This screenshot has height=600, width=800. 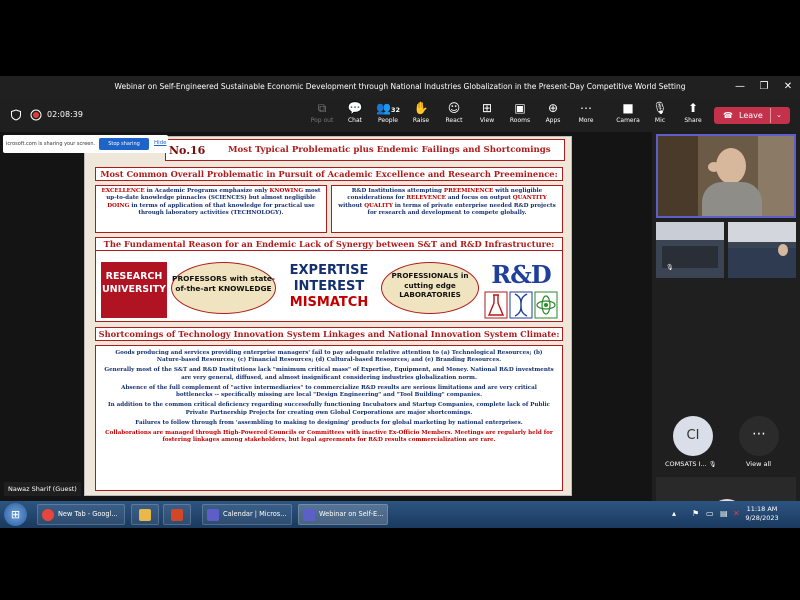 What do you see at coordinates (521, 305) in the screenshot?
I see `science-icons` at bounding box center [521, 305].